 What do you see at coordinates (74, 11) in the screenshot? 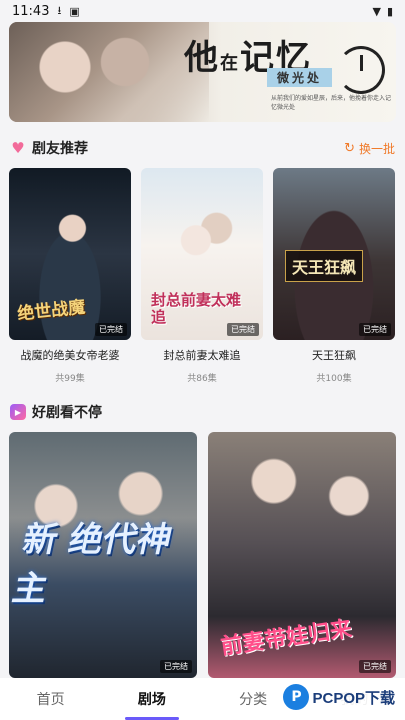
I see `image-icon: ▣` at bounding box center [74, 11].